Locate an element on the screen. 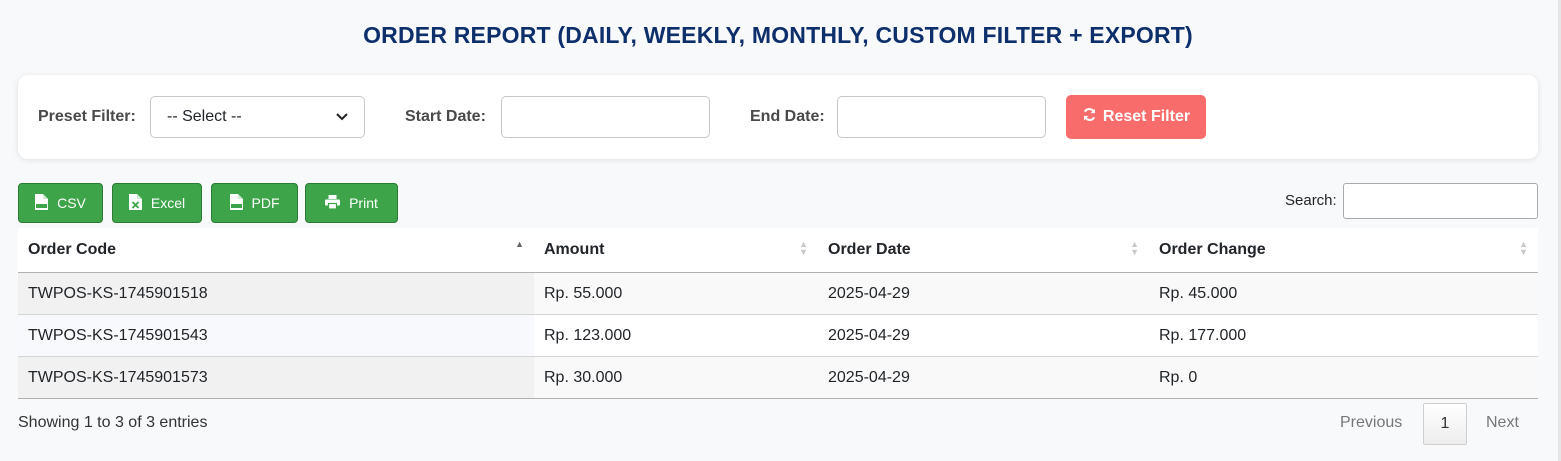 The height and width of the screenshot is (461, 1561). excel-export-button: Excel is located at coordinates (157, 203).